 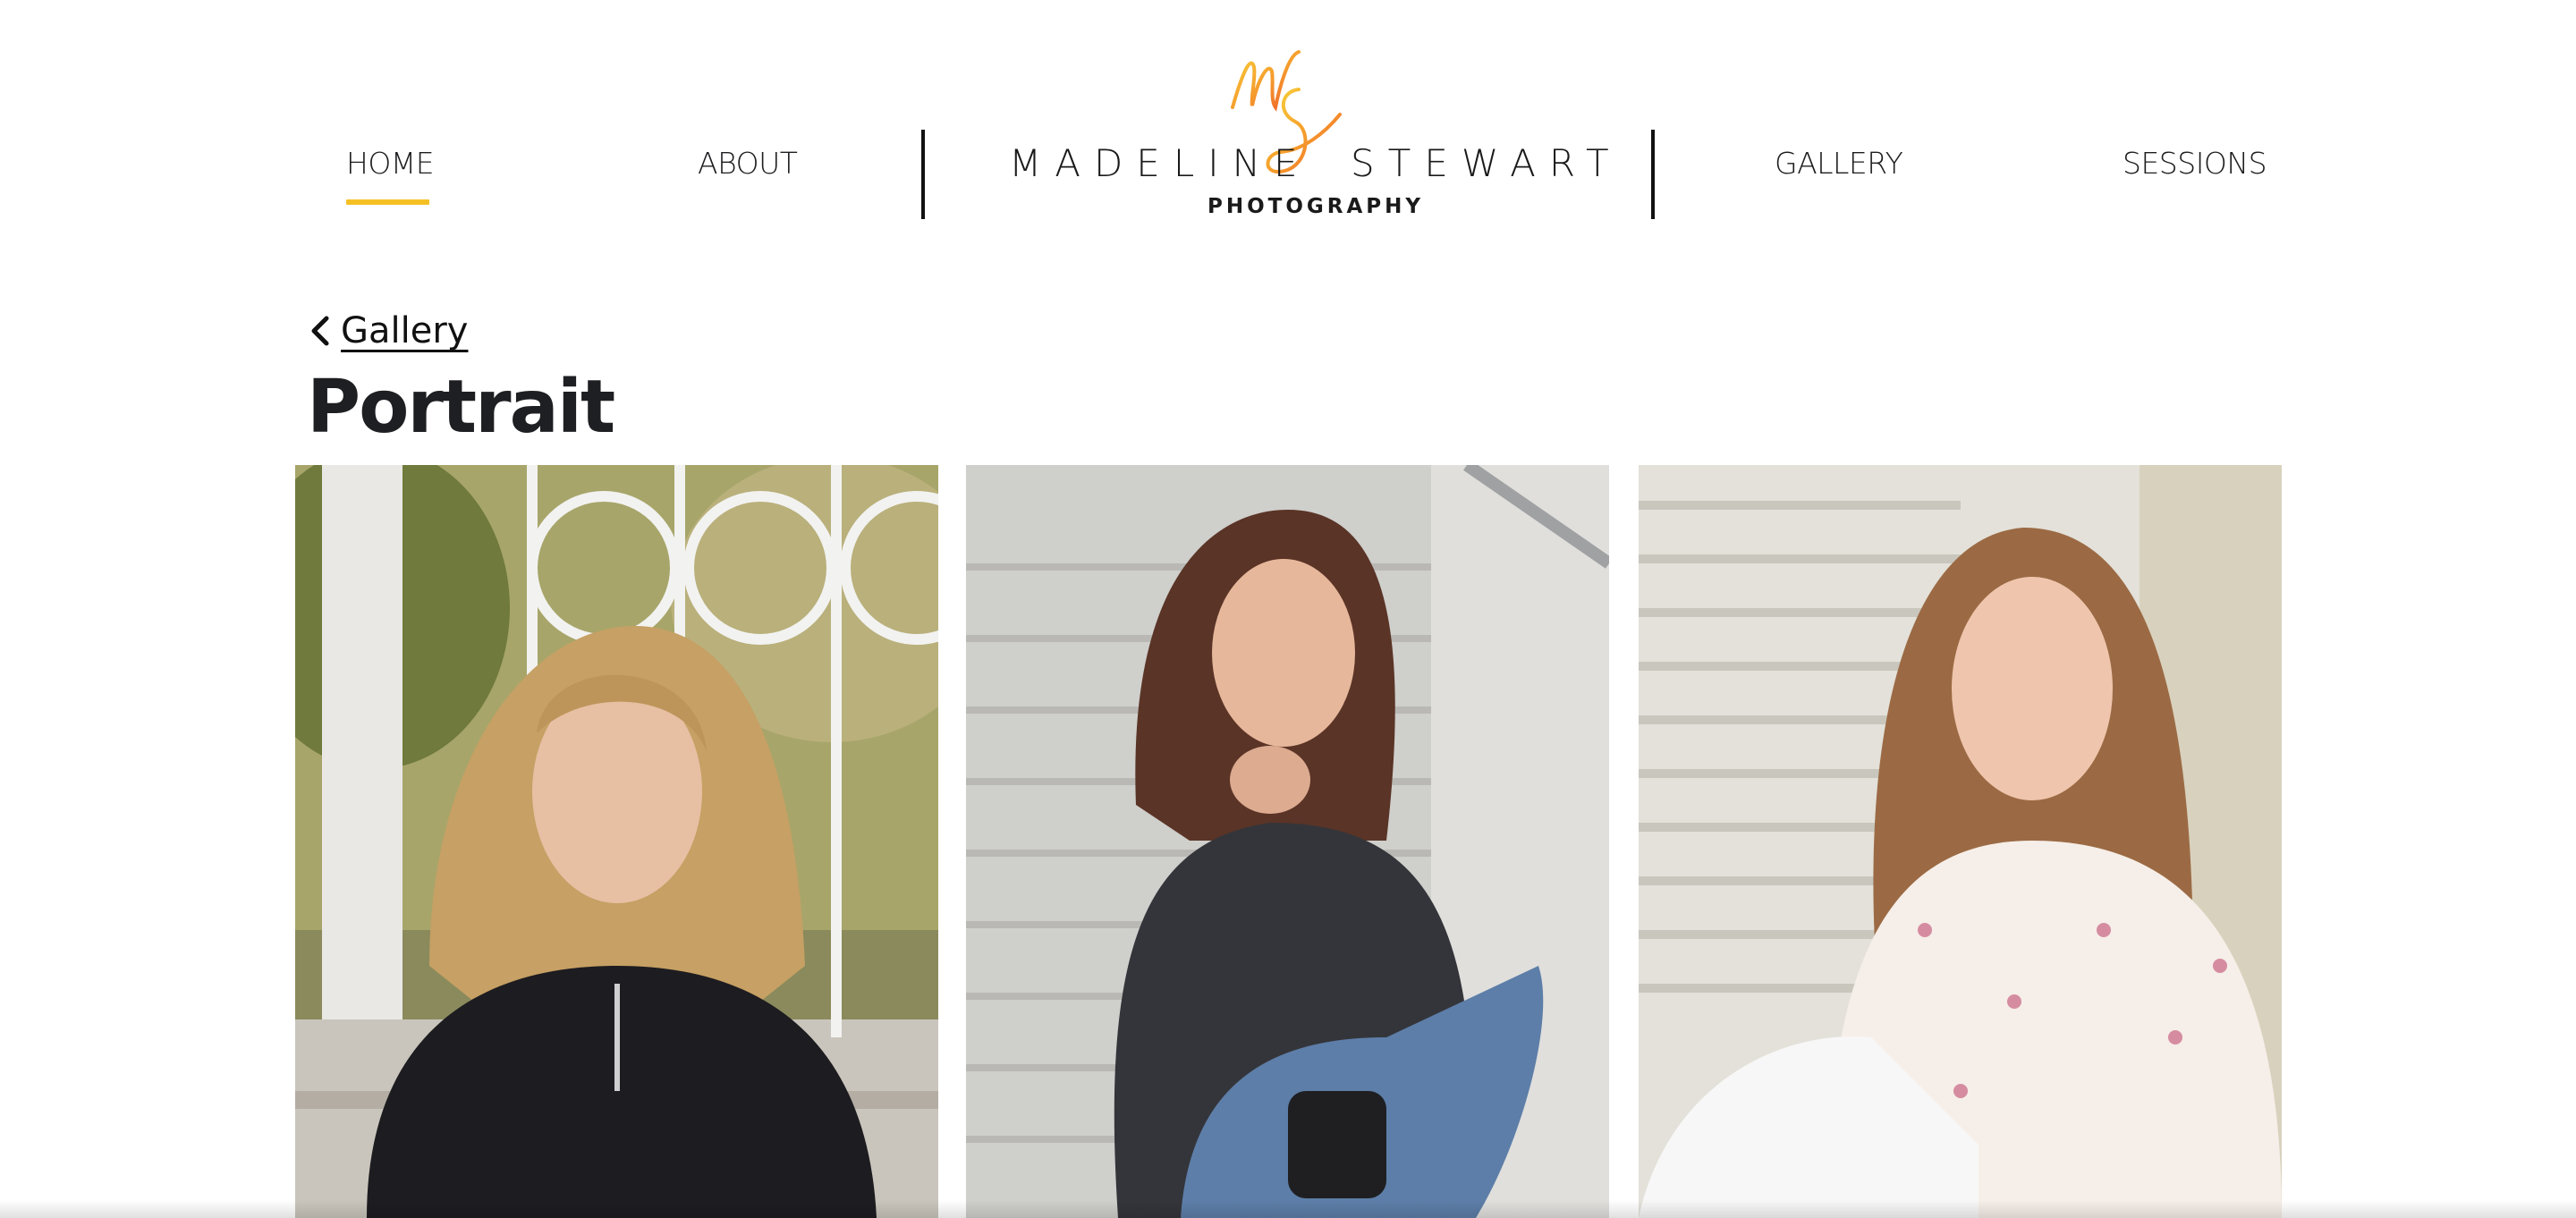 I want to click on nav-about: ABOUT, so click(x=748, y=163).